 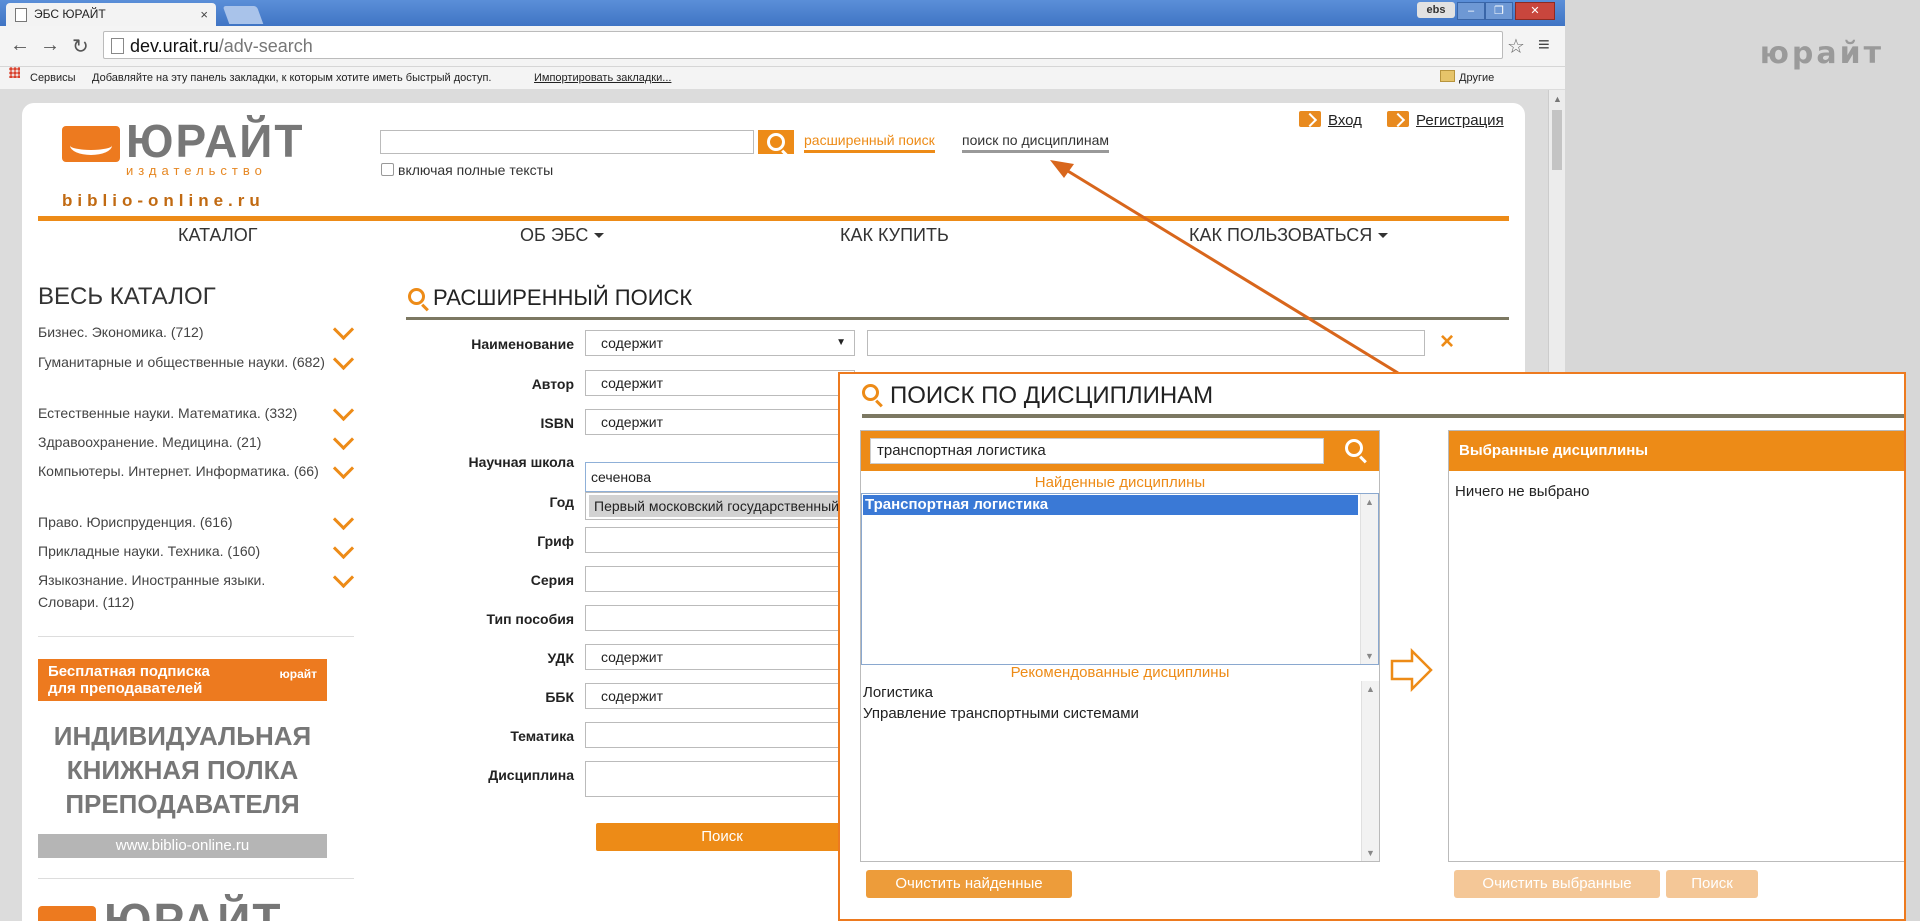 I want to click on finder-header: транспортная логистика, so click(x=1120, y=451).